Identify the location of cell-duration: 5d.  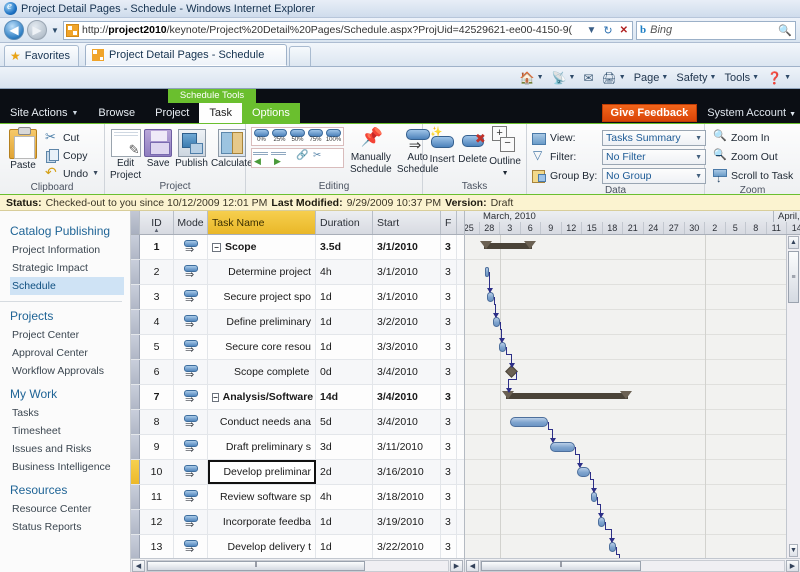
(344, 422).